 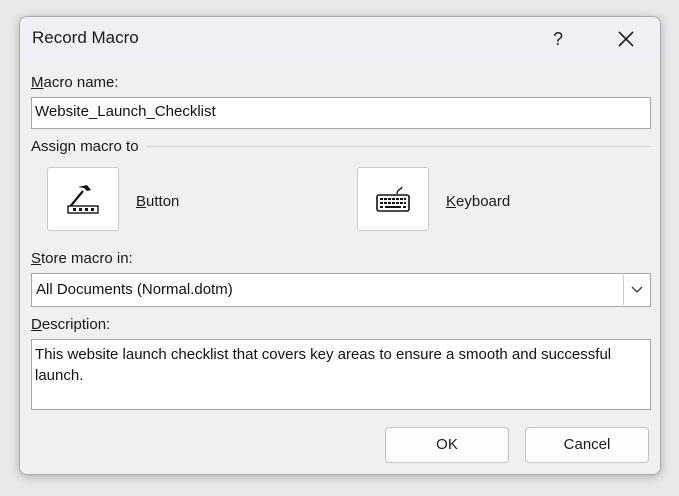 I want to click on assign-macro-label: Assign macro to, so click(x=85, y=146).